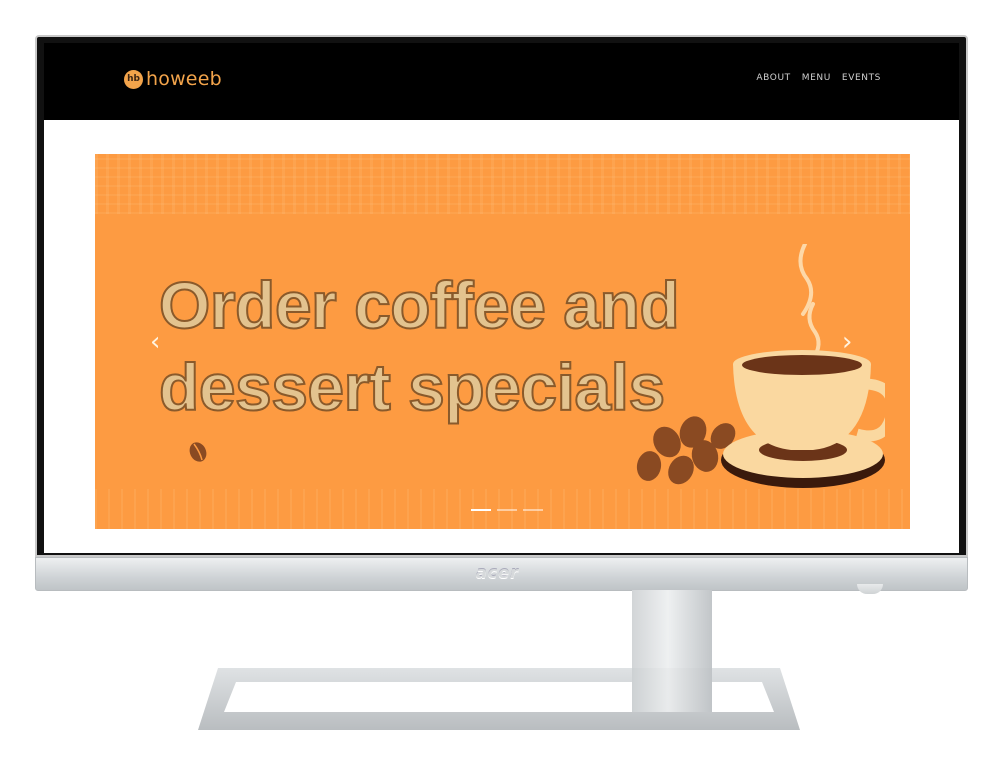 This screenshot has width=999, height=759. What do you see at coordinates (184, 79) in the screenshot?
I see `logo-text: howeeb` at bounding box center [184, 79].